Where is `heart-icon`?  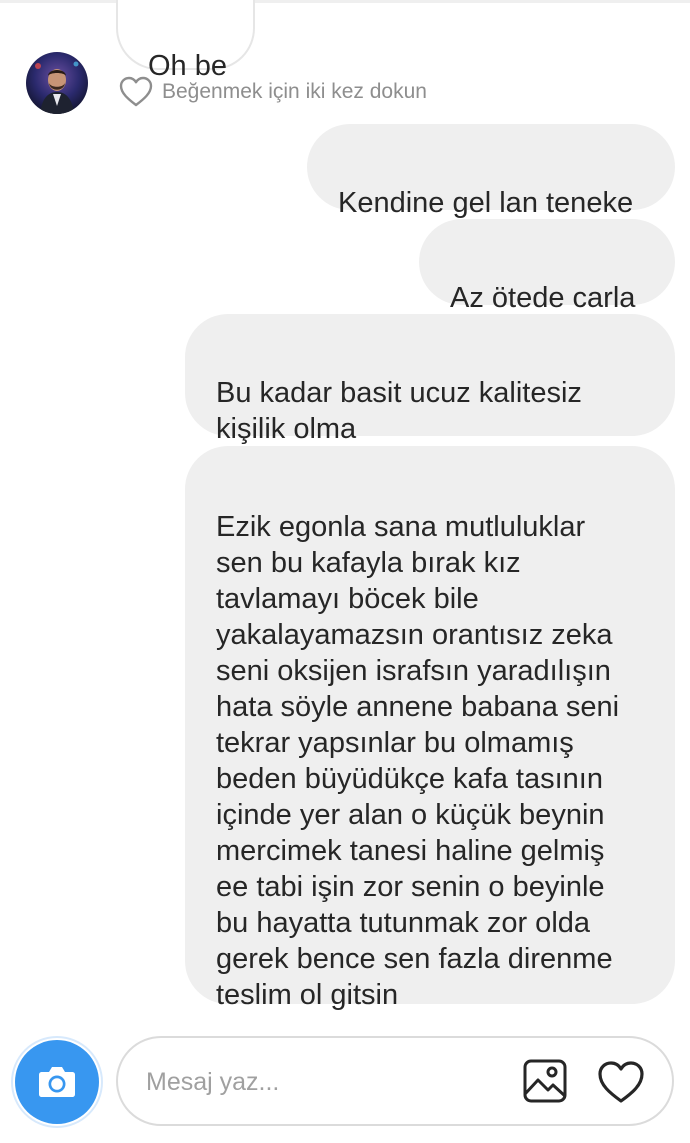 heart-icon is located at coordinates (621, 1082).